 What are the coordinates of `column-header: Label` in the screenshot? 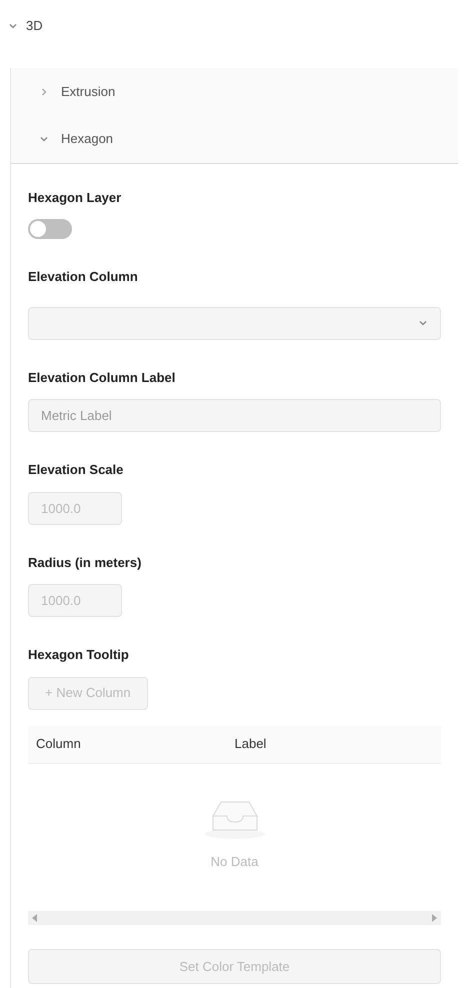 It's located at (251, 744).